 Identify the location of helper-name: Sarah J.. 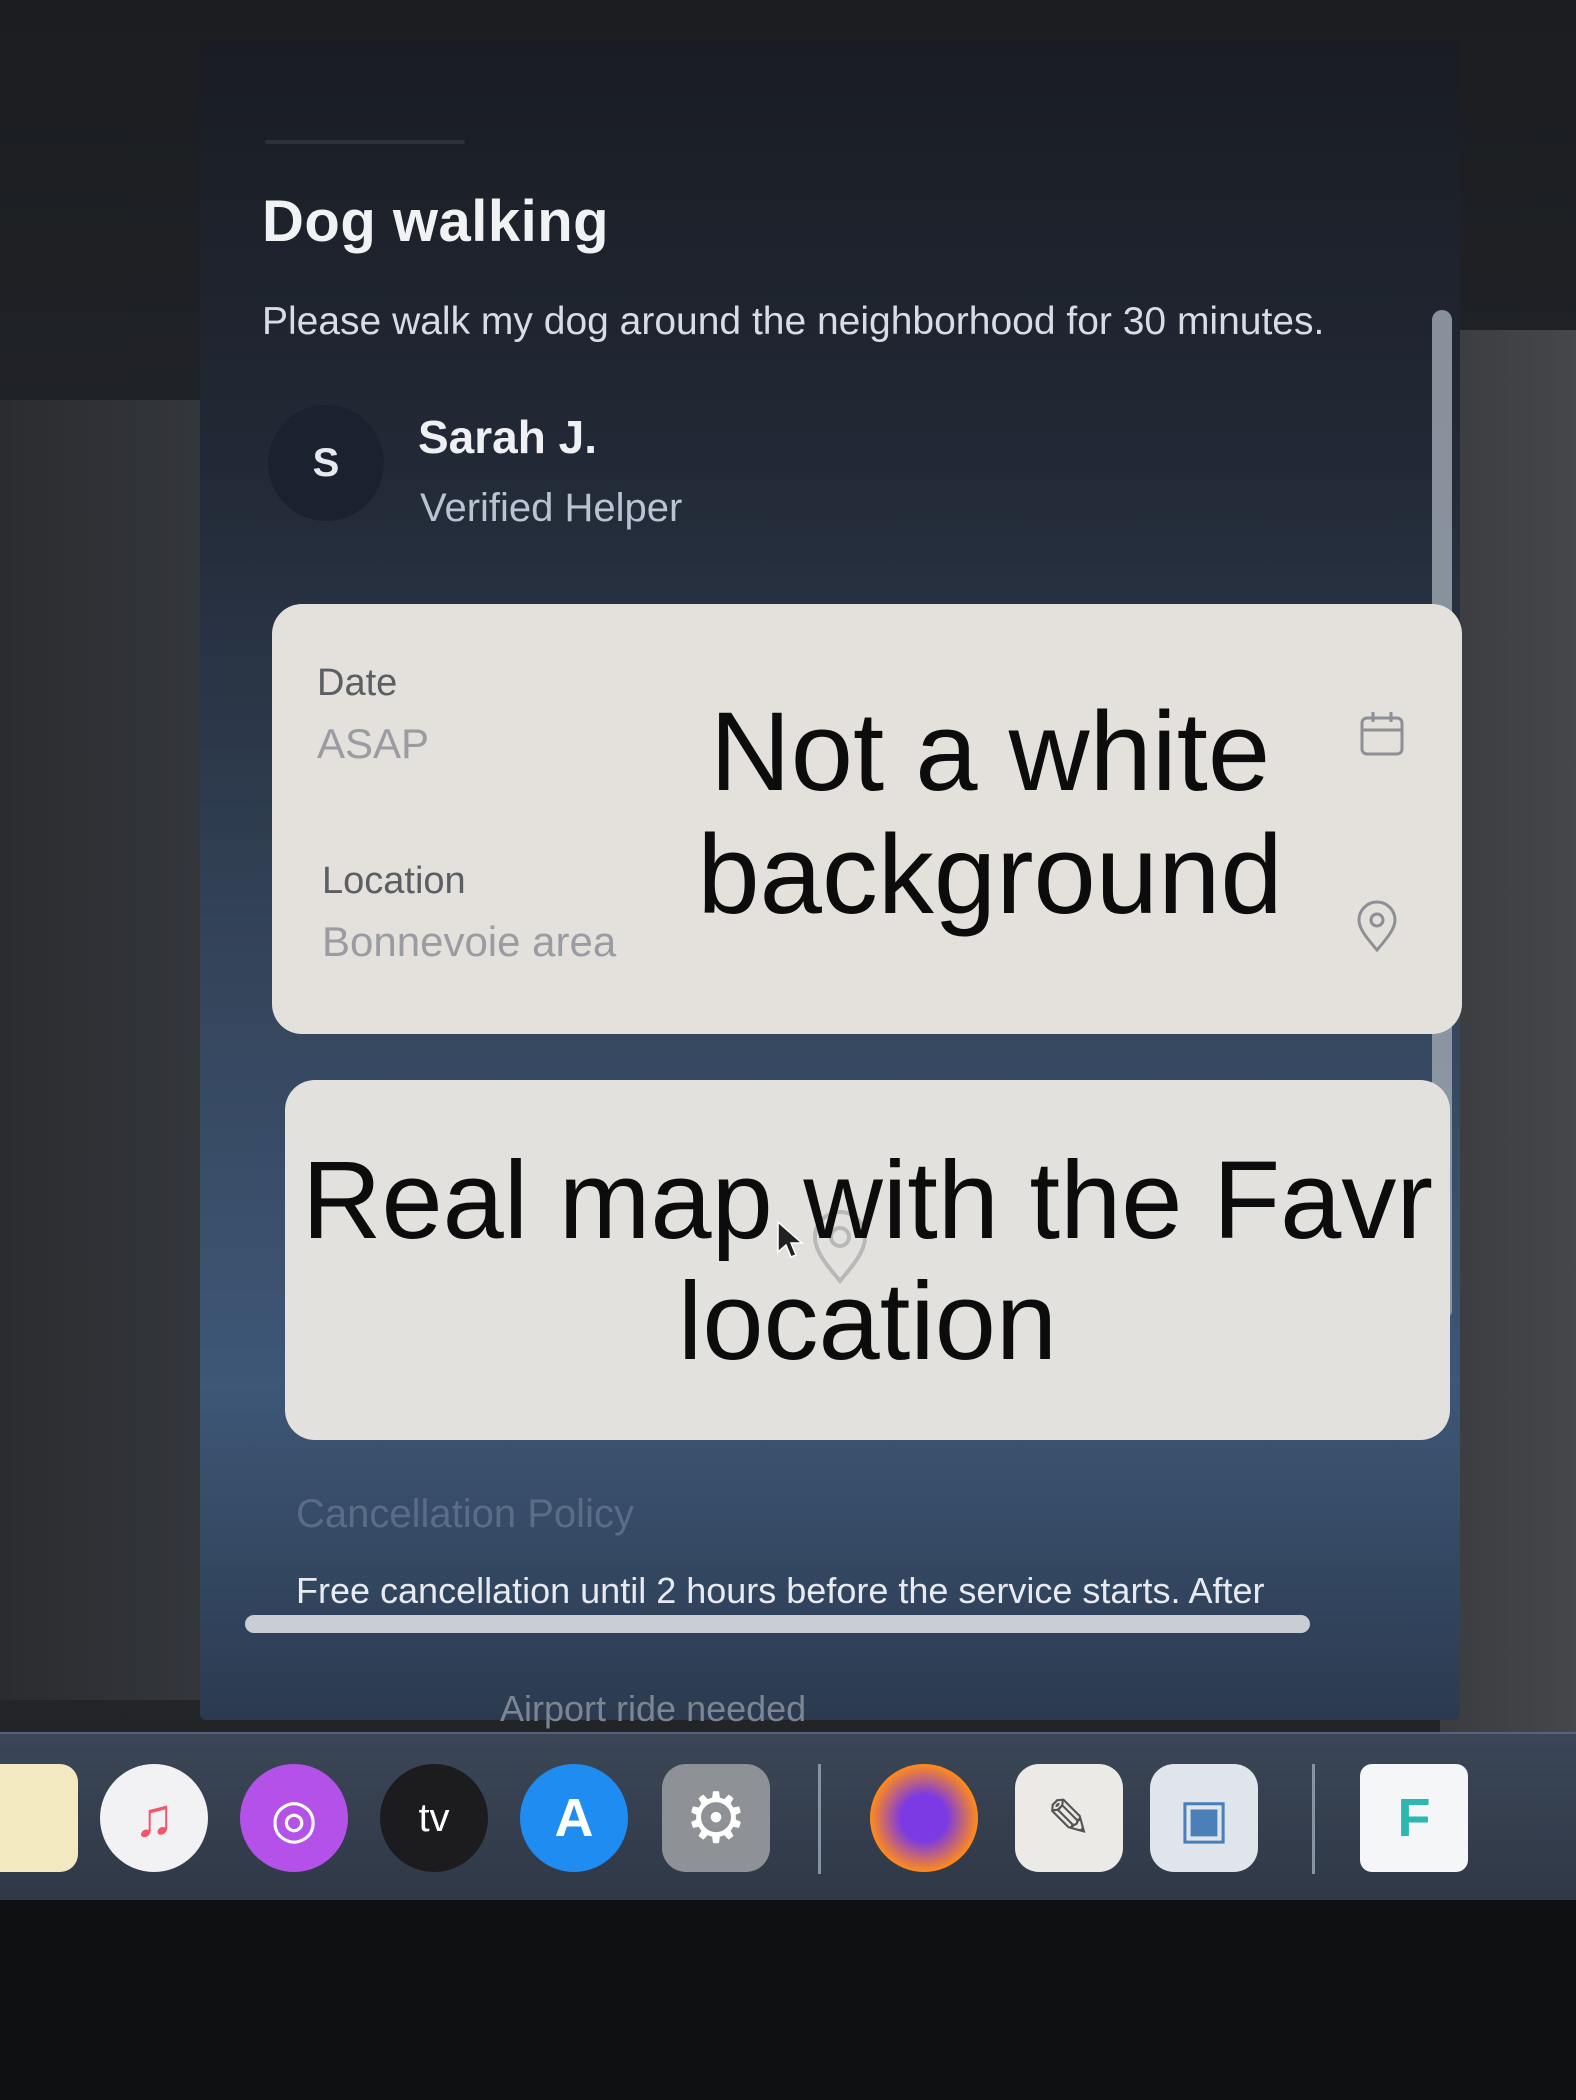
(507, 437).